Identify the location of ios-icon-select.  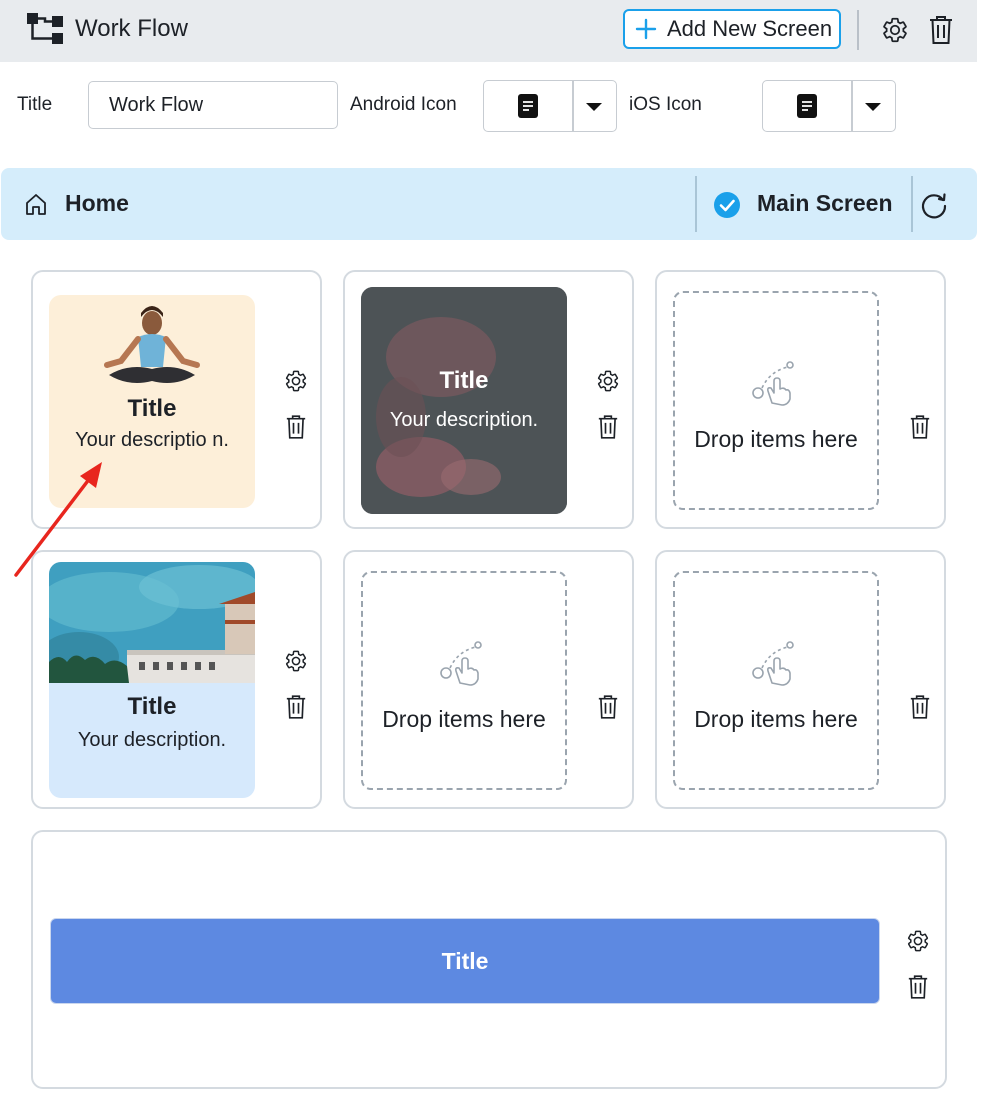
(829, 106).